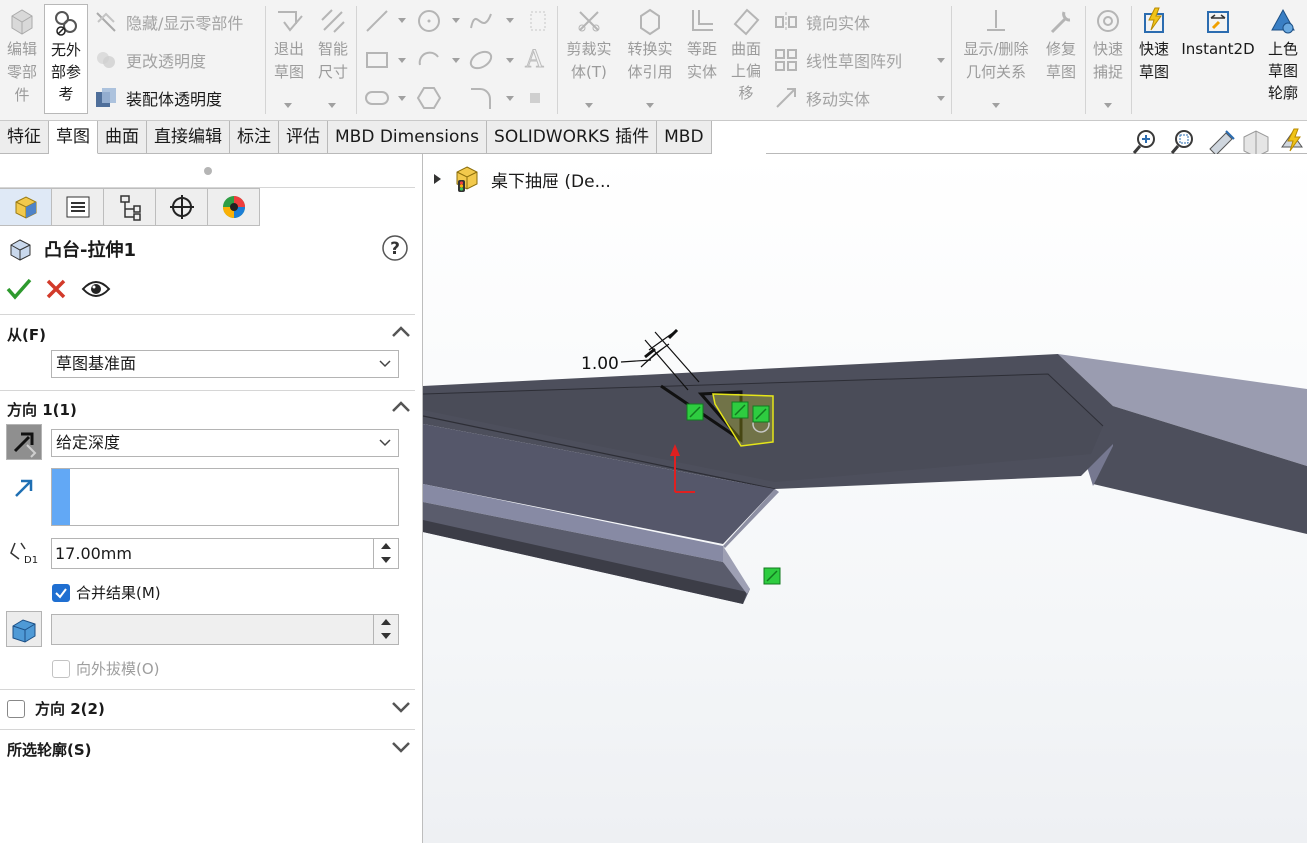  I want to click on draft-on-off-button, so click(24, 629).